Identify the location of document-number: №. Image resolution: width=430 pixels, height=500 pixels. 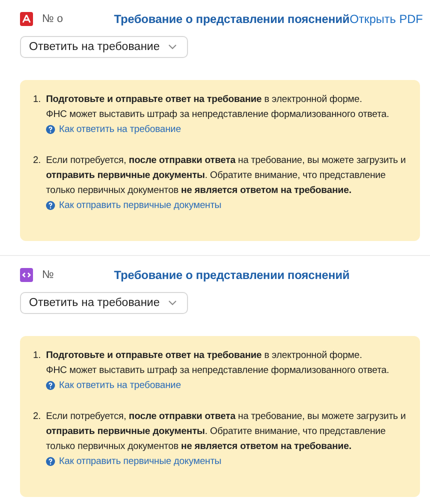
(48, 275).